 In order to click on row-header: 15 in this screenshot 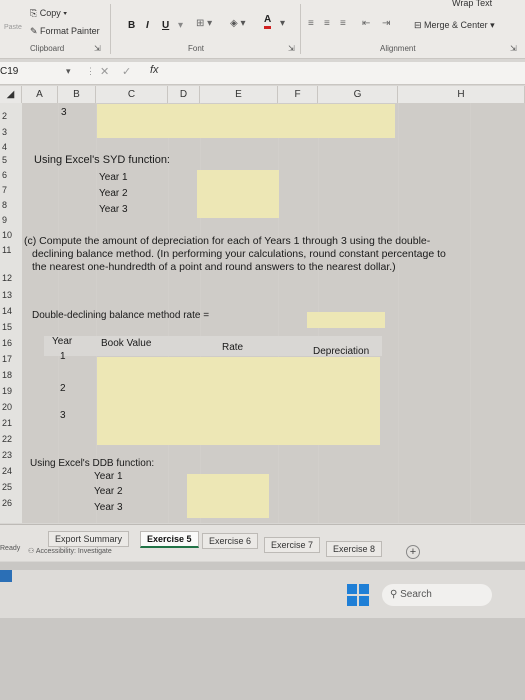, I will do `click(11, 327)`.